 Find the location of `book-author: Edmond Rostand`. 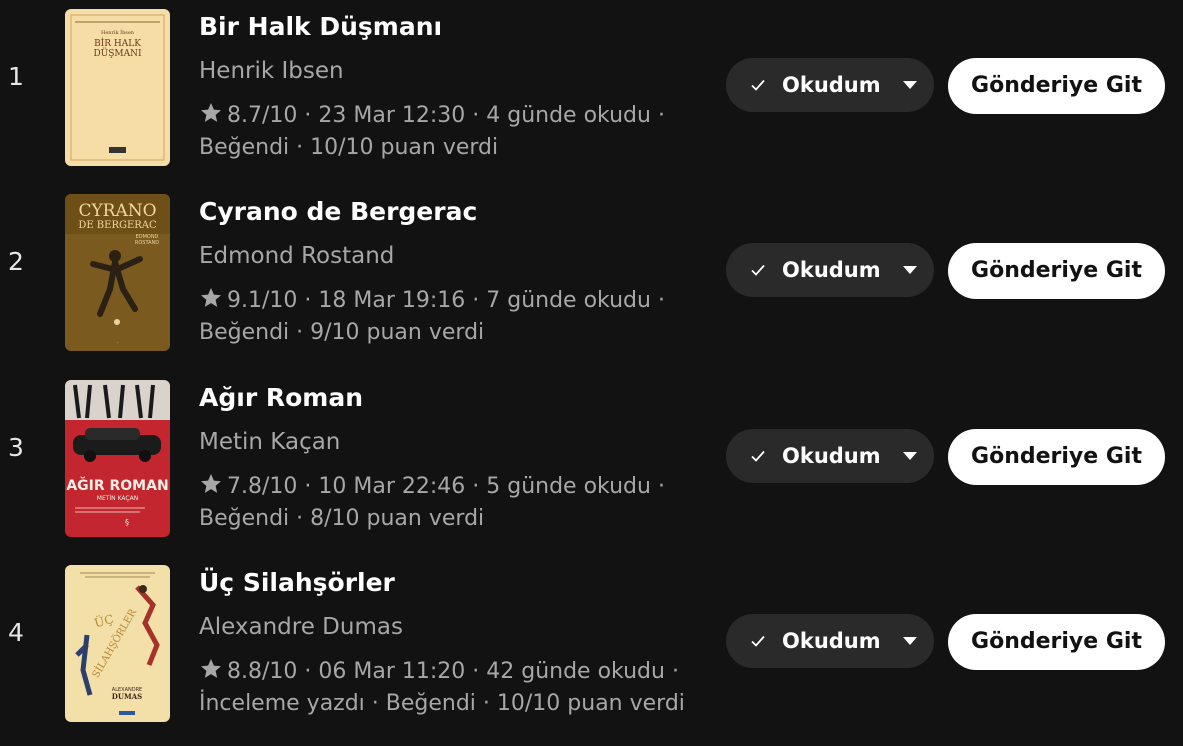

book-author: Edmond Rostand is located at coordinates (296, 256).